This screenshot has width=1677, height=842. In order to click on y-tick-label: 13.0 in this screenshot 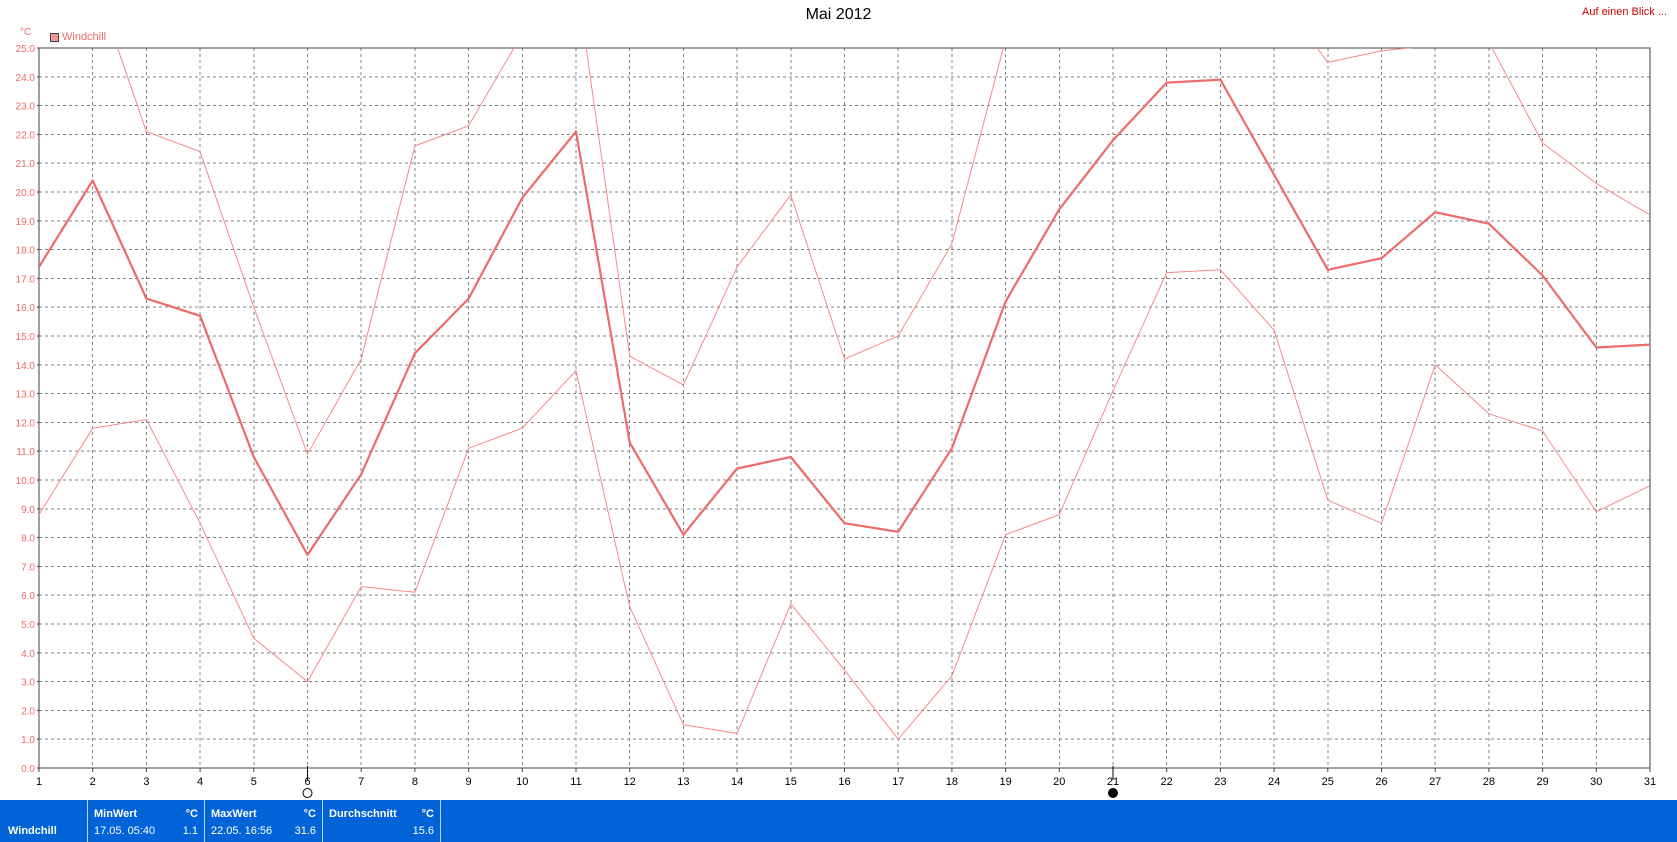, I will do `click(26, 395)`.